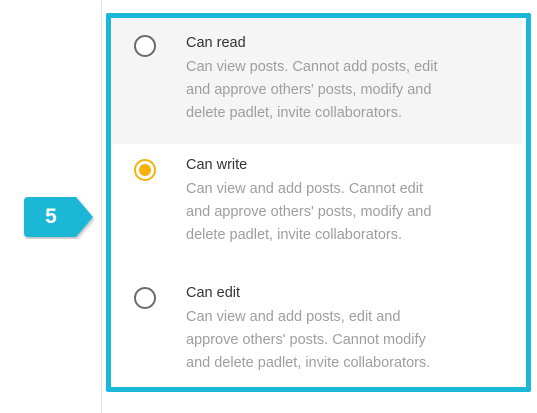  I want to click on step-callout: 5, so click(59, 217).